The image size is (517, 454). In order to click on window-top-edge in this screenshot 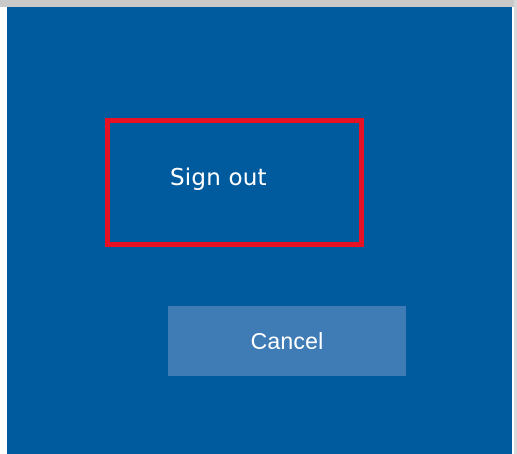, I will do `click(258, 3)`.